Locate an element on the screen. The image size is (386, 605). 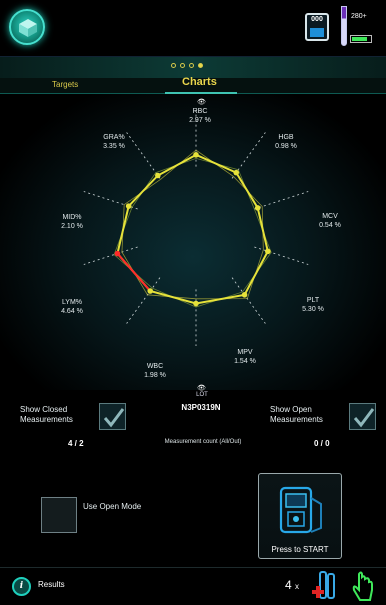
sample-tubes-icon is located at coordinates (325, 587).